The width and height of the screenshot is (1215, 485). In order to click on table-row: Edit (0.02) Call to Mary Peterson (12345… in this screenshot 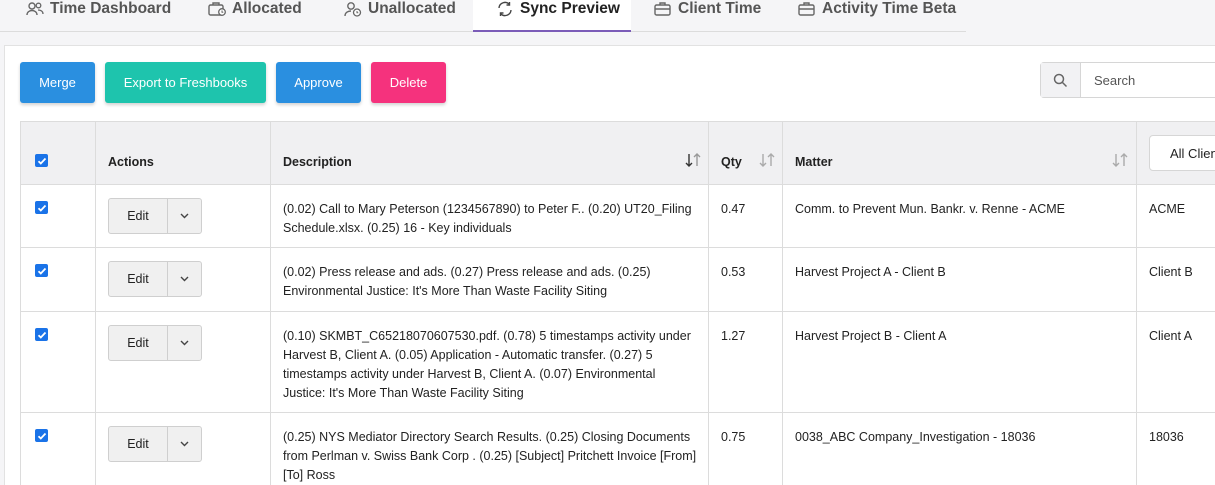, I will do `click(617, 216)`.